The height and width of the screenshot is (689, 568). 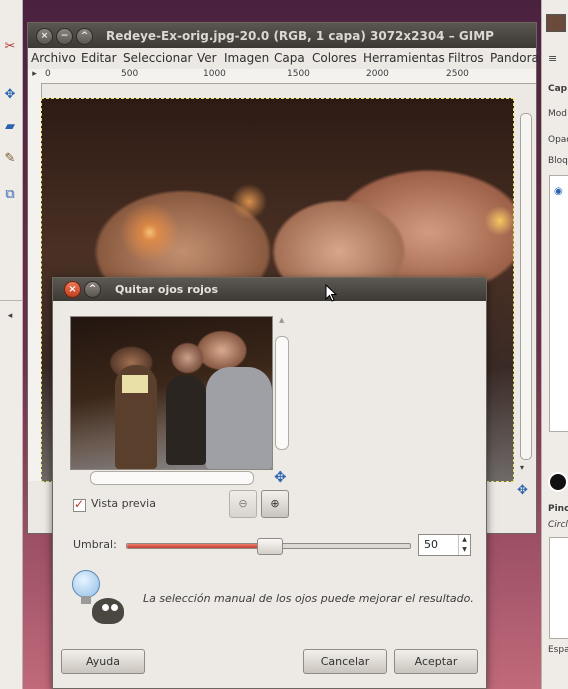 What do you see at coordinates (556, 23) in the screenshot?
I see `image-thumbnail` at bounding box center [556, 23].